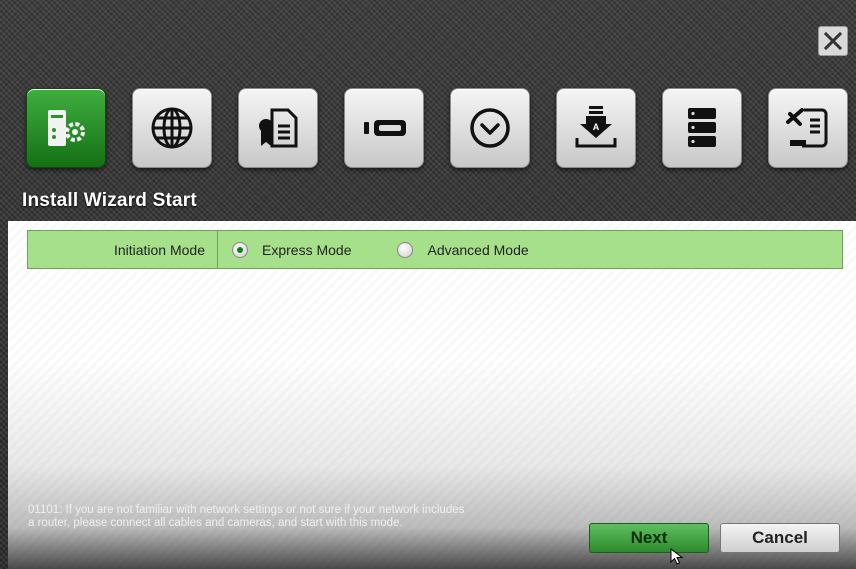  I want to click on advanced-mode-option: Advanced Mode, so click(463, 249).